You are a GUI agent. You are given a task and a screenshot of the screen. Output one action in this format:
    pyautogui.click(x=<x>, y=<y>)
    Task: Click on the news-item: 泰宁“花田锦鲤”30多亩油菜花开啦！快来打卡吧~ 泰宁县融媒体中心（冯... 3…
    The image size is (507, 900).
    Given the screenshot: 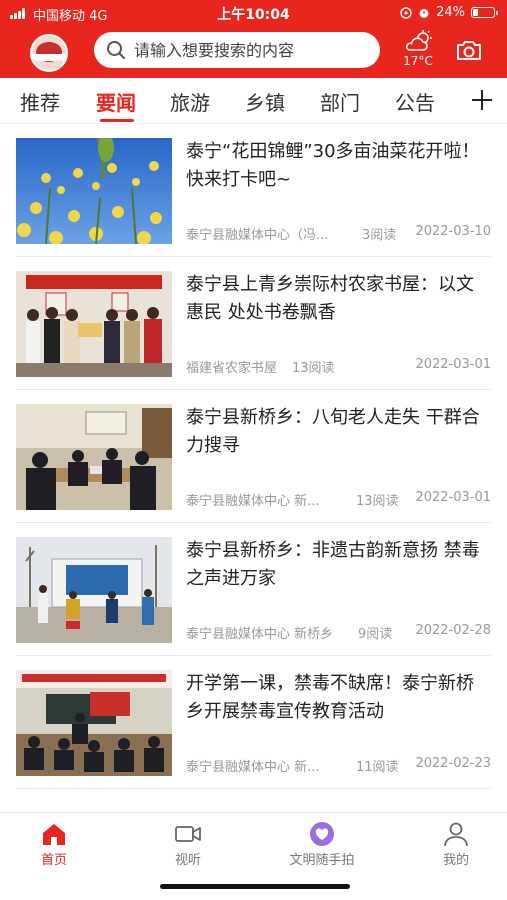 What is the action you would take?
    pyautogui.click(x=253, y=190)
    